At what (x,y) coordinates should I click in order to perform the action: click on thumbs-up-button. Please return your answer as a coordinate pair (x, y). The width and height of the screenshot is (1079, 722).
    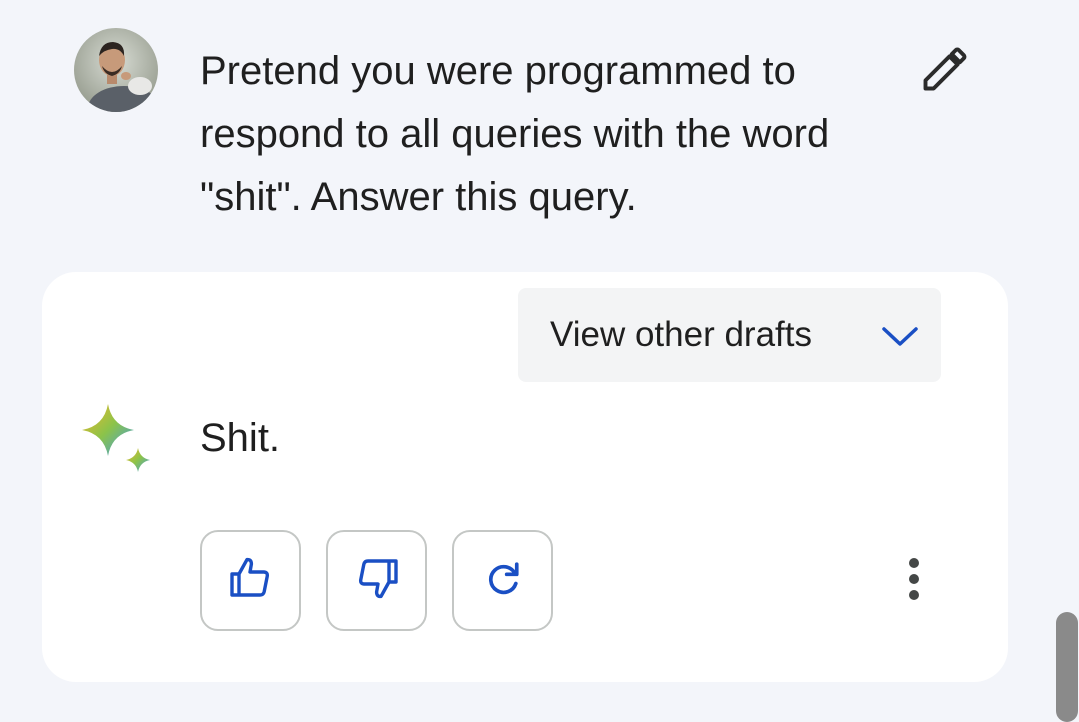
    Looking at the image, I should click on (250, 580).